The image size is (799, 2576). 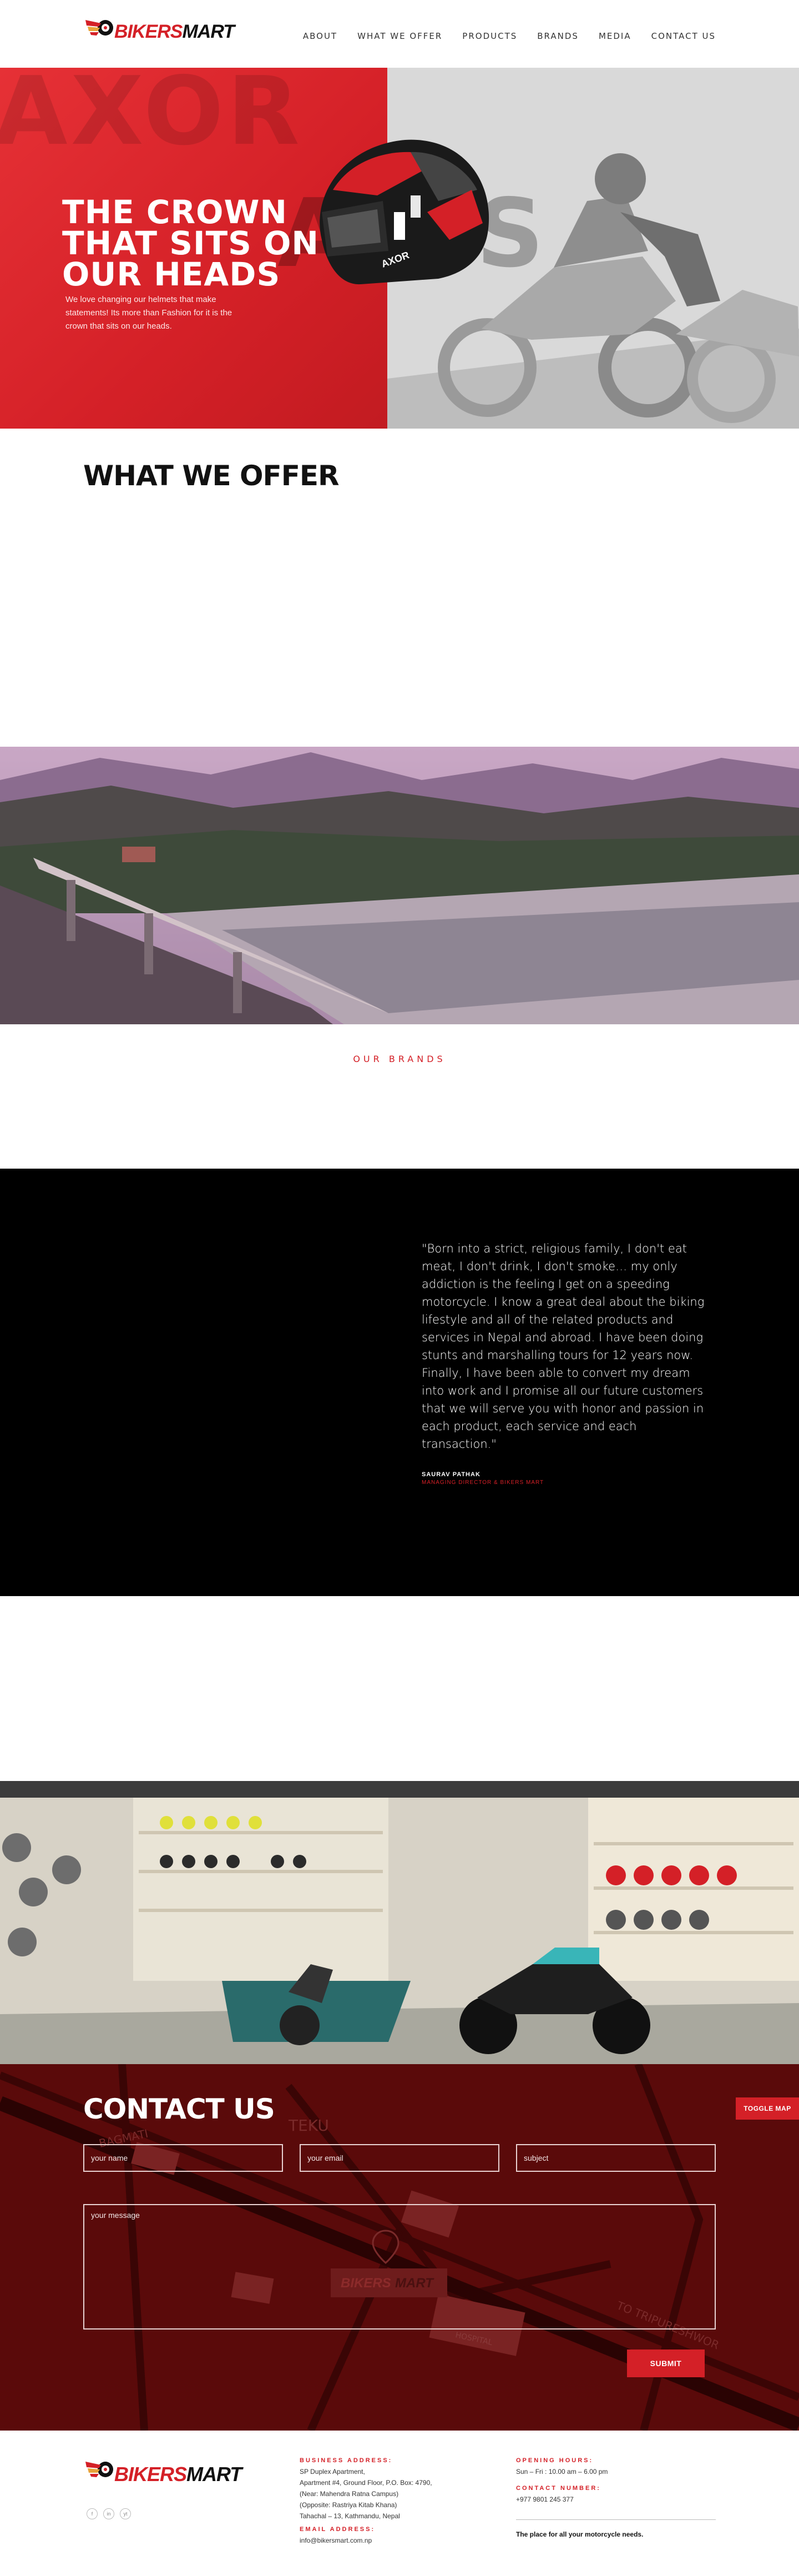 I want to click on social-links: f in yt, so click(x=109, y=2513).